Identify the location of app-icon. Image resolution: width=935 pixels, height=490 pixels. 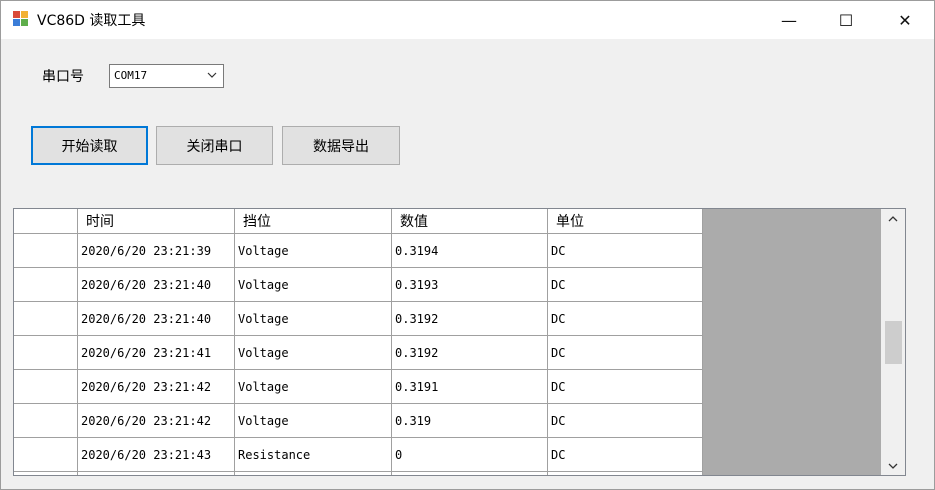
(21, 19).